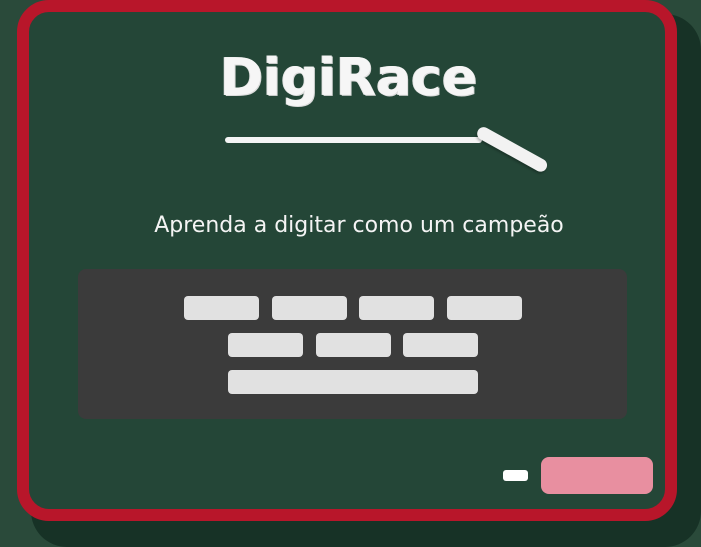 The image size is (701, 547). Describe the element at coordinates (515, 475) in the screenshot. I see `secondary-button` at that location.